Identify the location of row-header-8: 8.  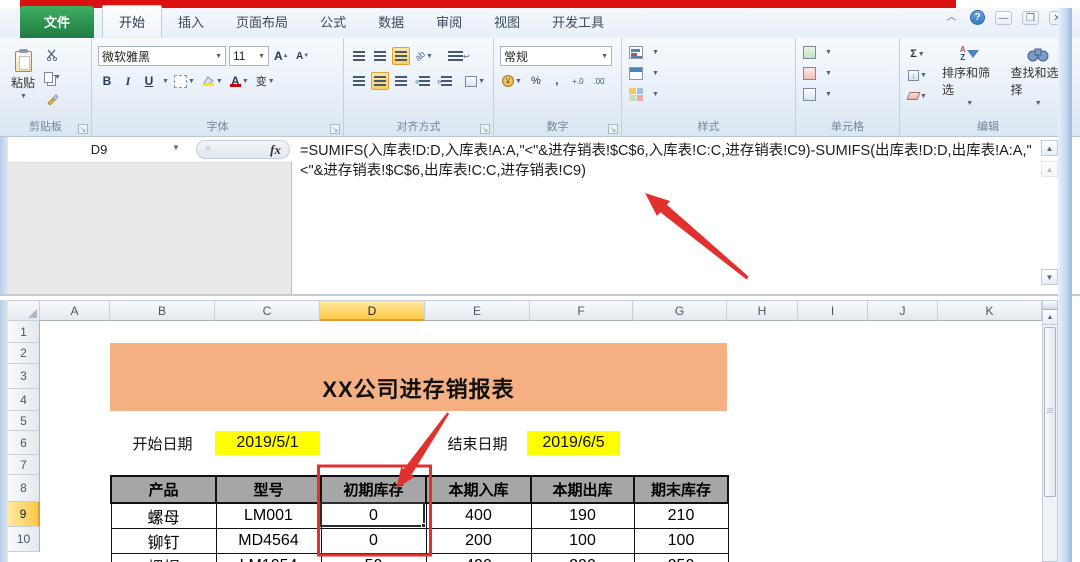
(24, 488).